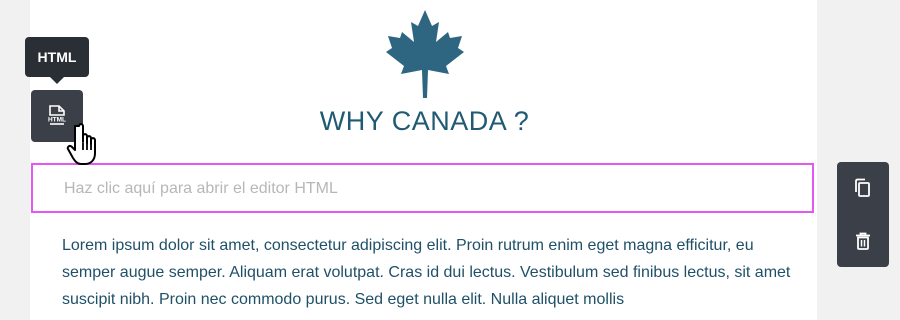 This screenshot has width=900, height=320. I want to click on tooltip: HTML, so click(57, 60).